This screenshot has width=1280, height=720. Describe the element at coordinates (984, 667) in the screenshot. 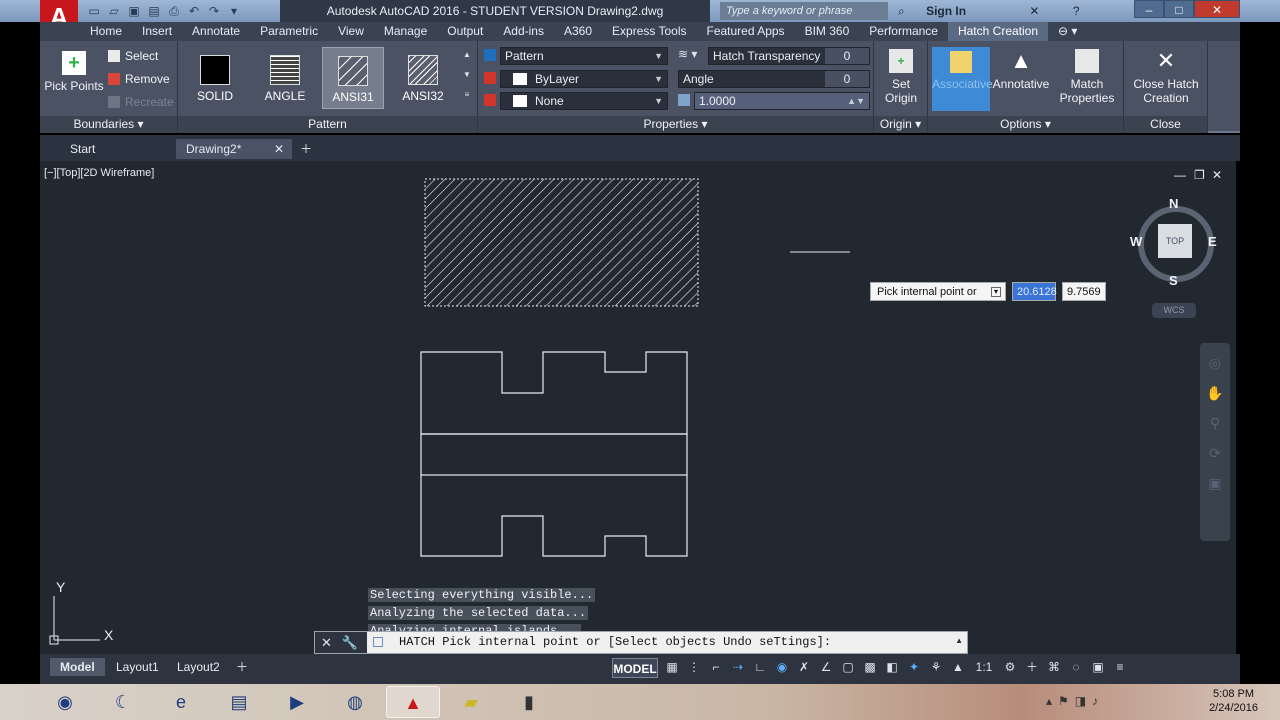

I see `annotation-scale-label: 1:1` at that location.